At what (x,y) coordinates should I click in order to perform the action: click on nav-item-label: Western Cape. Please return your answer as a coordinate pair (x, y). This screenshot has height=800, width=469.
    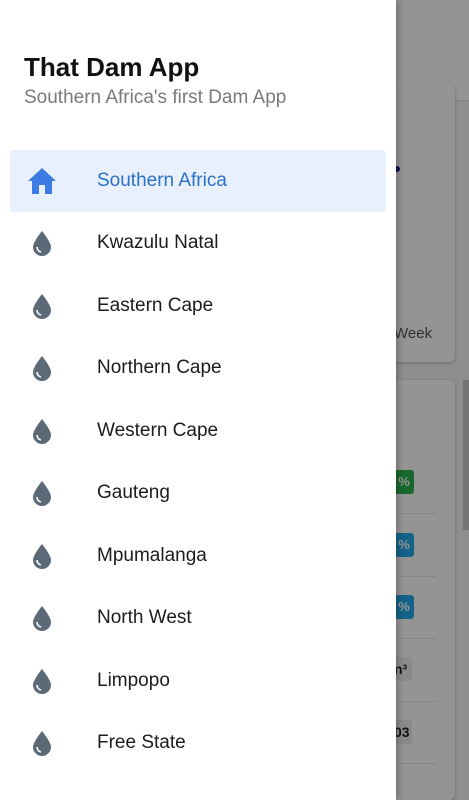
    Looking at the image, I should click on (158, 430).